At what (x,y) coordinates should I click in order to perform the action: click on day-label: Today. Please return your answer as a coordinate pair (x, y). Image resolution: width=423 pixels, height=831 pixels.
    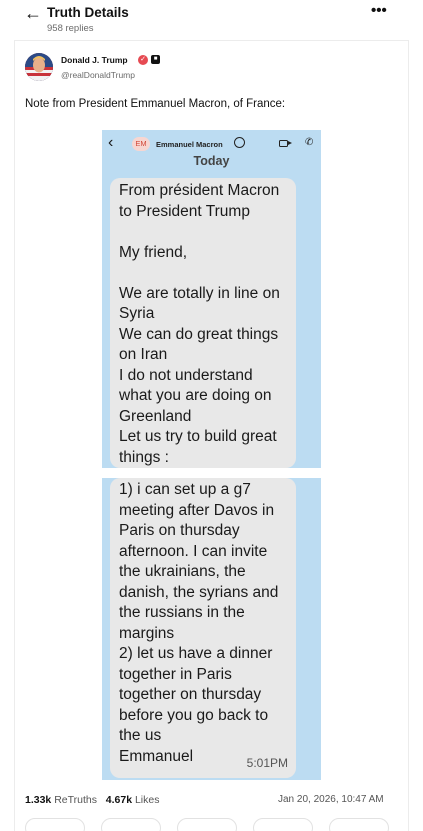
    Looking at the image, I should click on (211, 161).